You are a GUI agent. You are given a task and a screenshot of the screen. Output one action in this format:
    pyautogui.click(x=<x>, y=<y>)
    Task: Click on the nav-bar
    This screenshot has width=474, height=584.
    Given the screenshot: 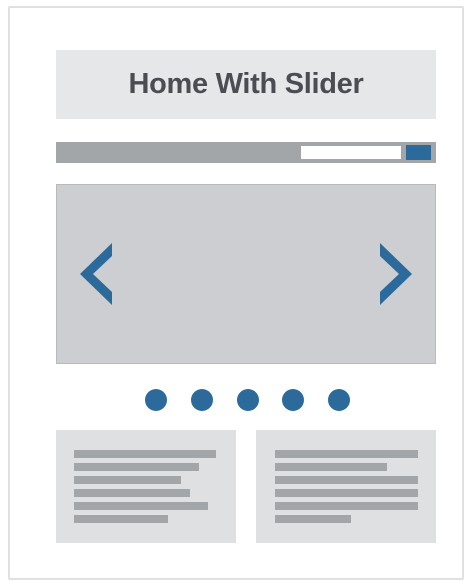 What is the action you would take?
    pyautogui.click(x=246, y=152)
    